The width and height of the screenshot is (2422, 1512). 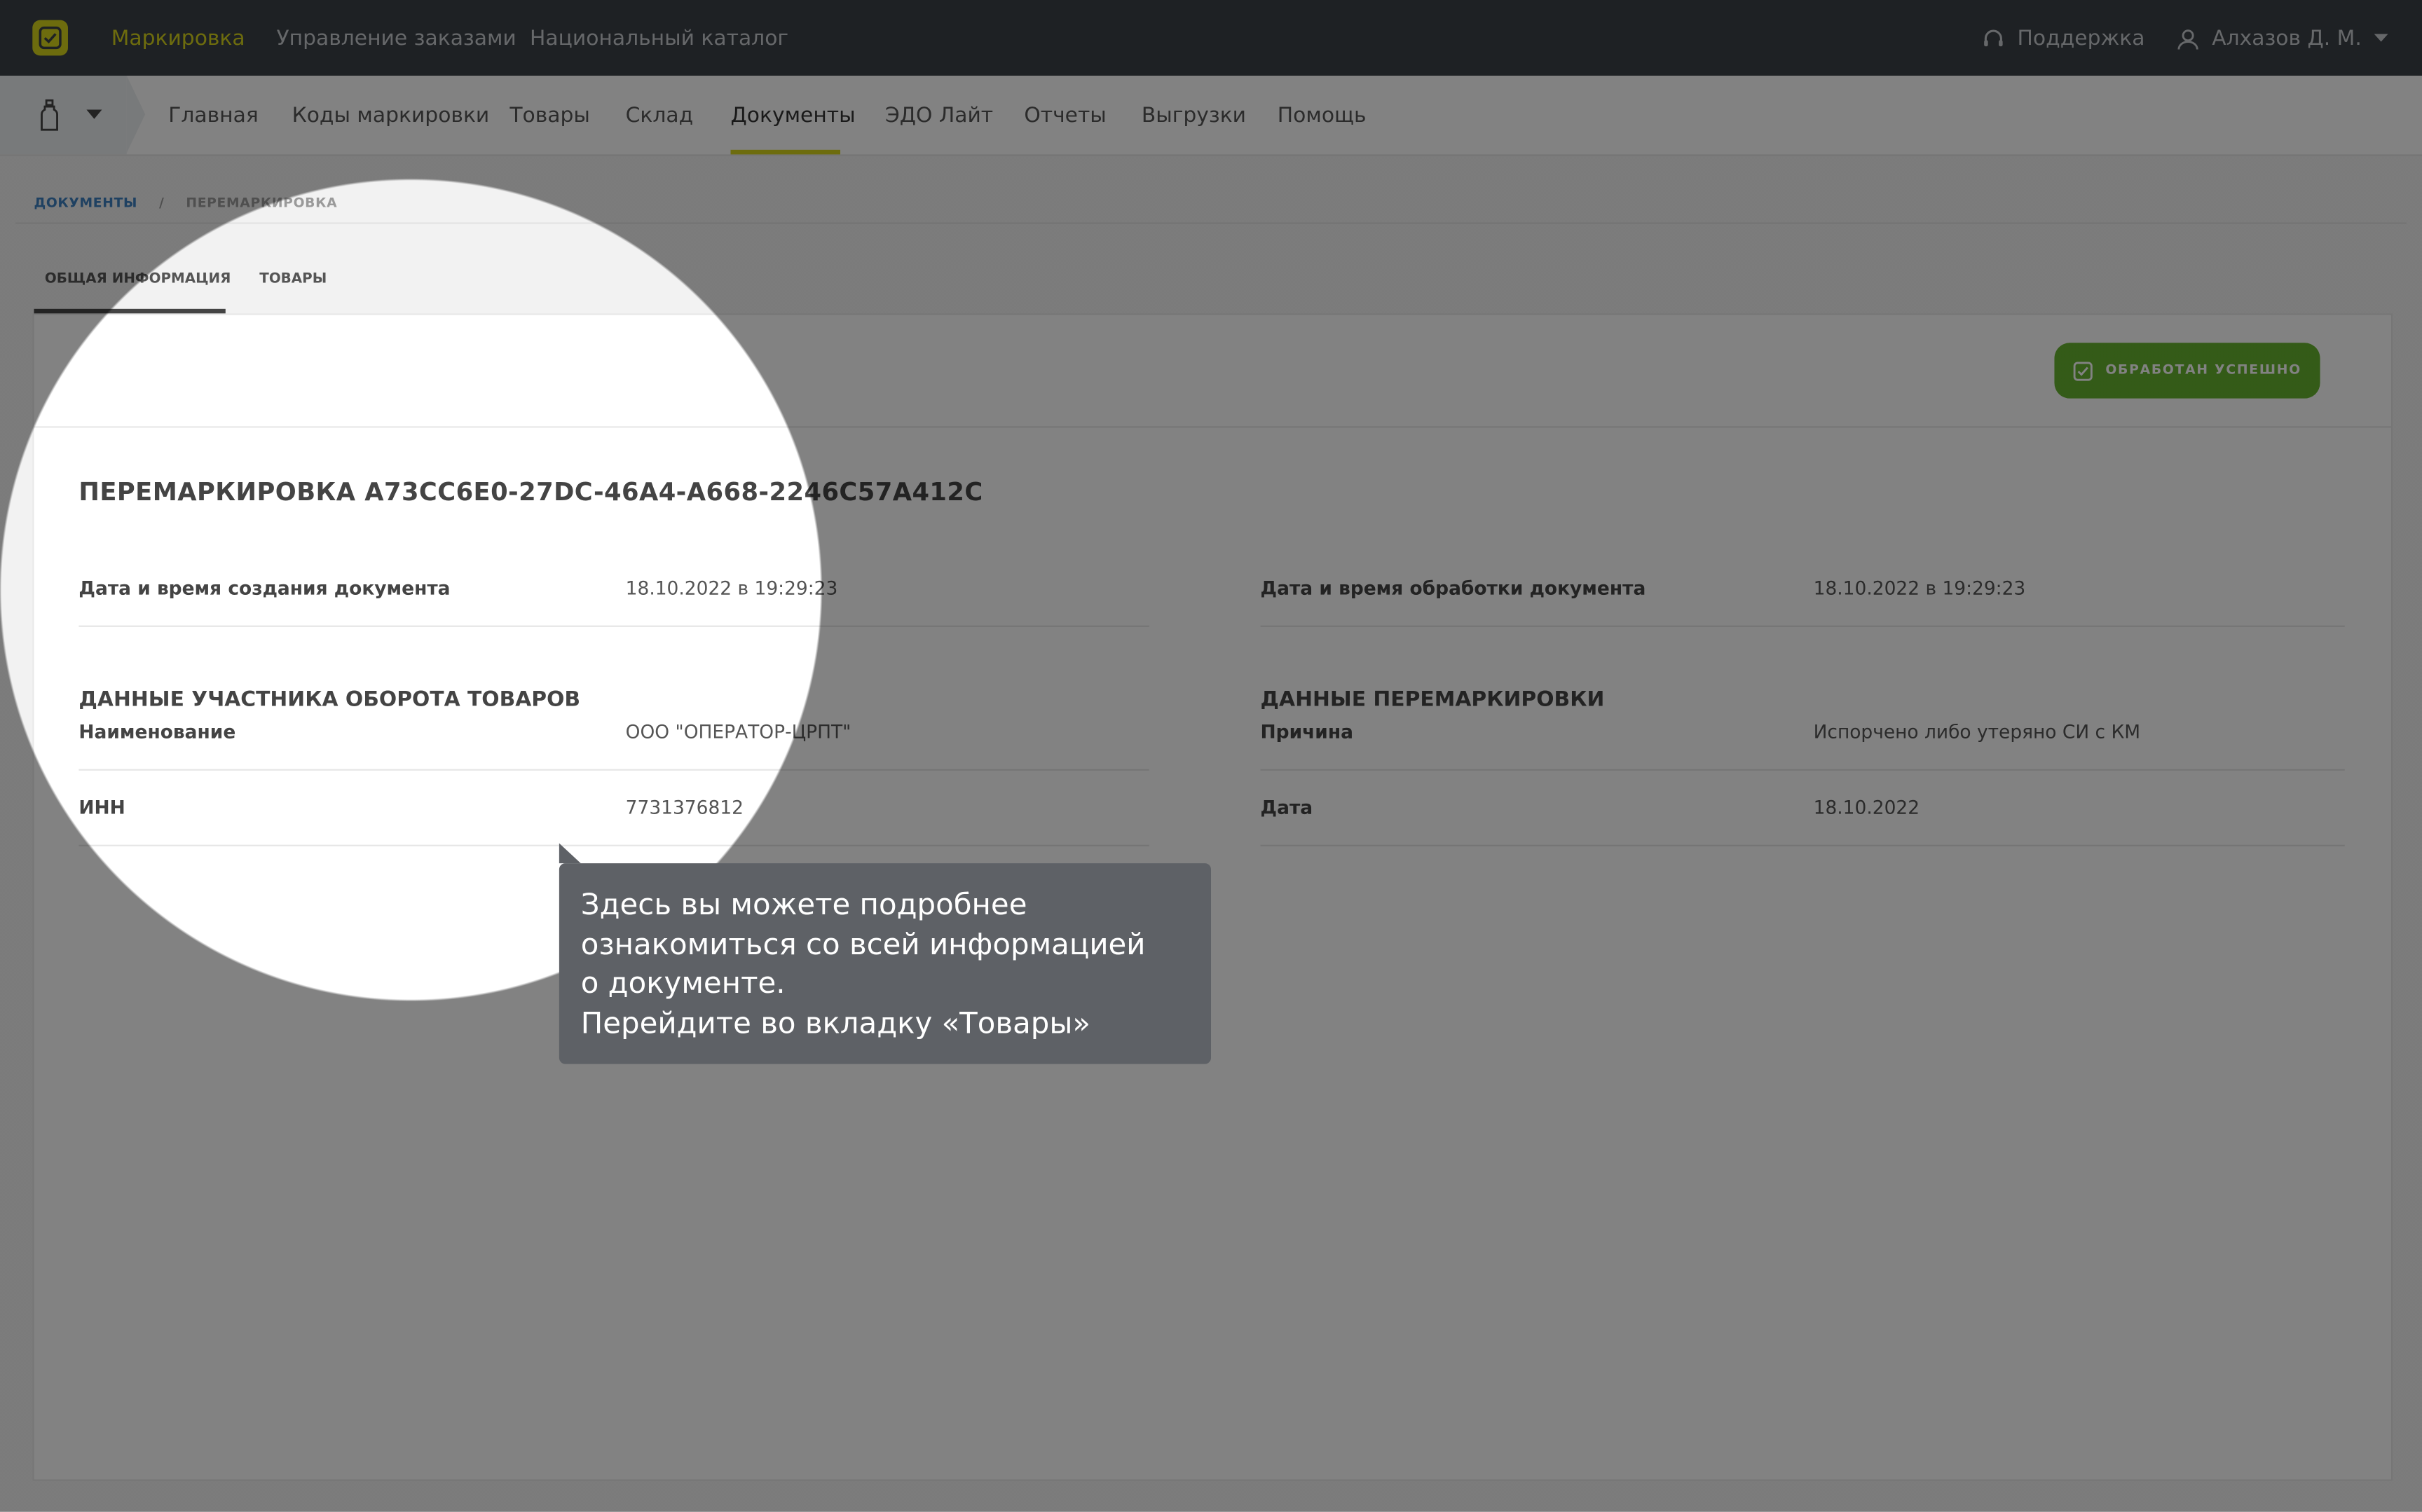 What do you see at coordinates (549, 116) in the screenshot?
I see `nav-goods: Товары` at bounding box center [549, 116].